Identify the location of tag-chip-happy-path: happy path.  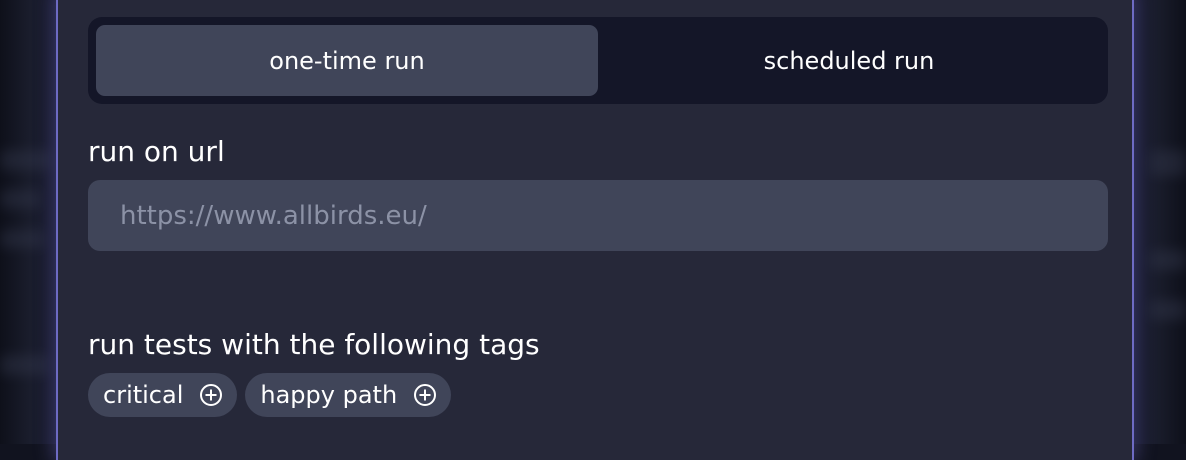
(348, 395).